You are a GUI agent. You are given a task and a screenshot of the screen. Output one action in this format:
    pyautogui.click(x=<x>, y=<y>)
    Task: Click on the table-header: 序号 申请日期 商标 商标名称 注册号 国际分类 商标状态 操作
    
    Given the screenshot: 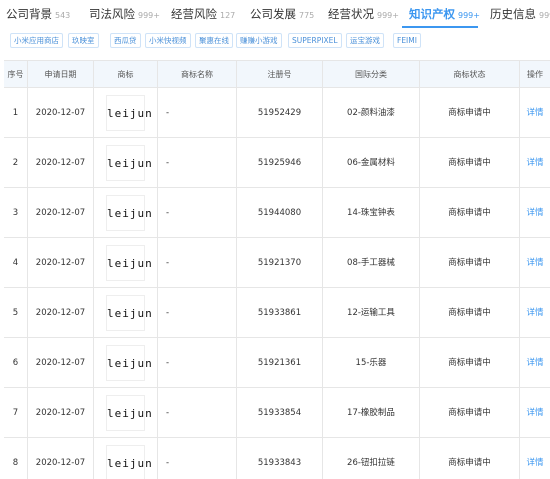 What is the action you would take?
    pyautogui.click(x=277, y=74)
    